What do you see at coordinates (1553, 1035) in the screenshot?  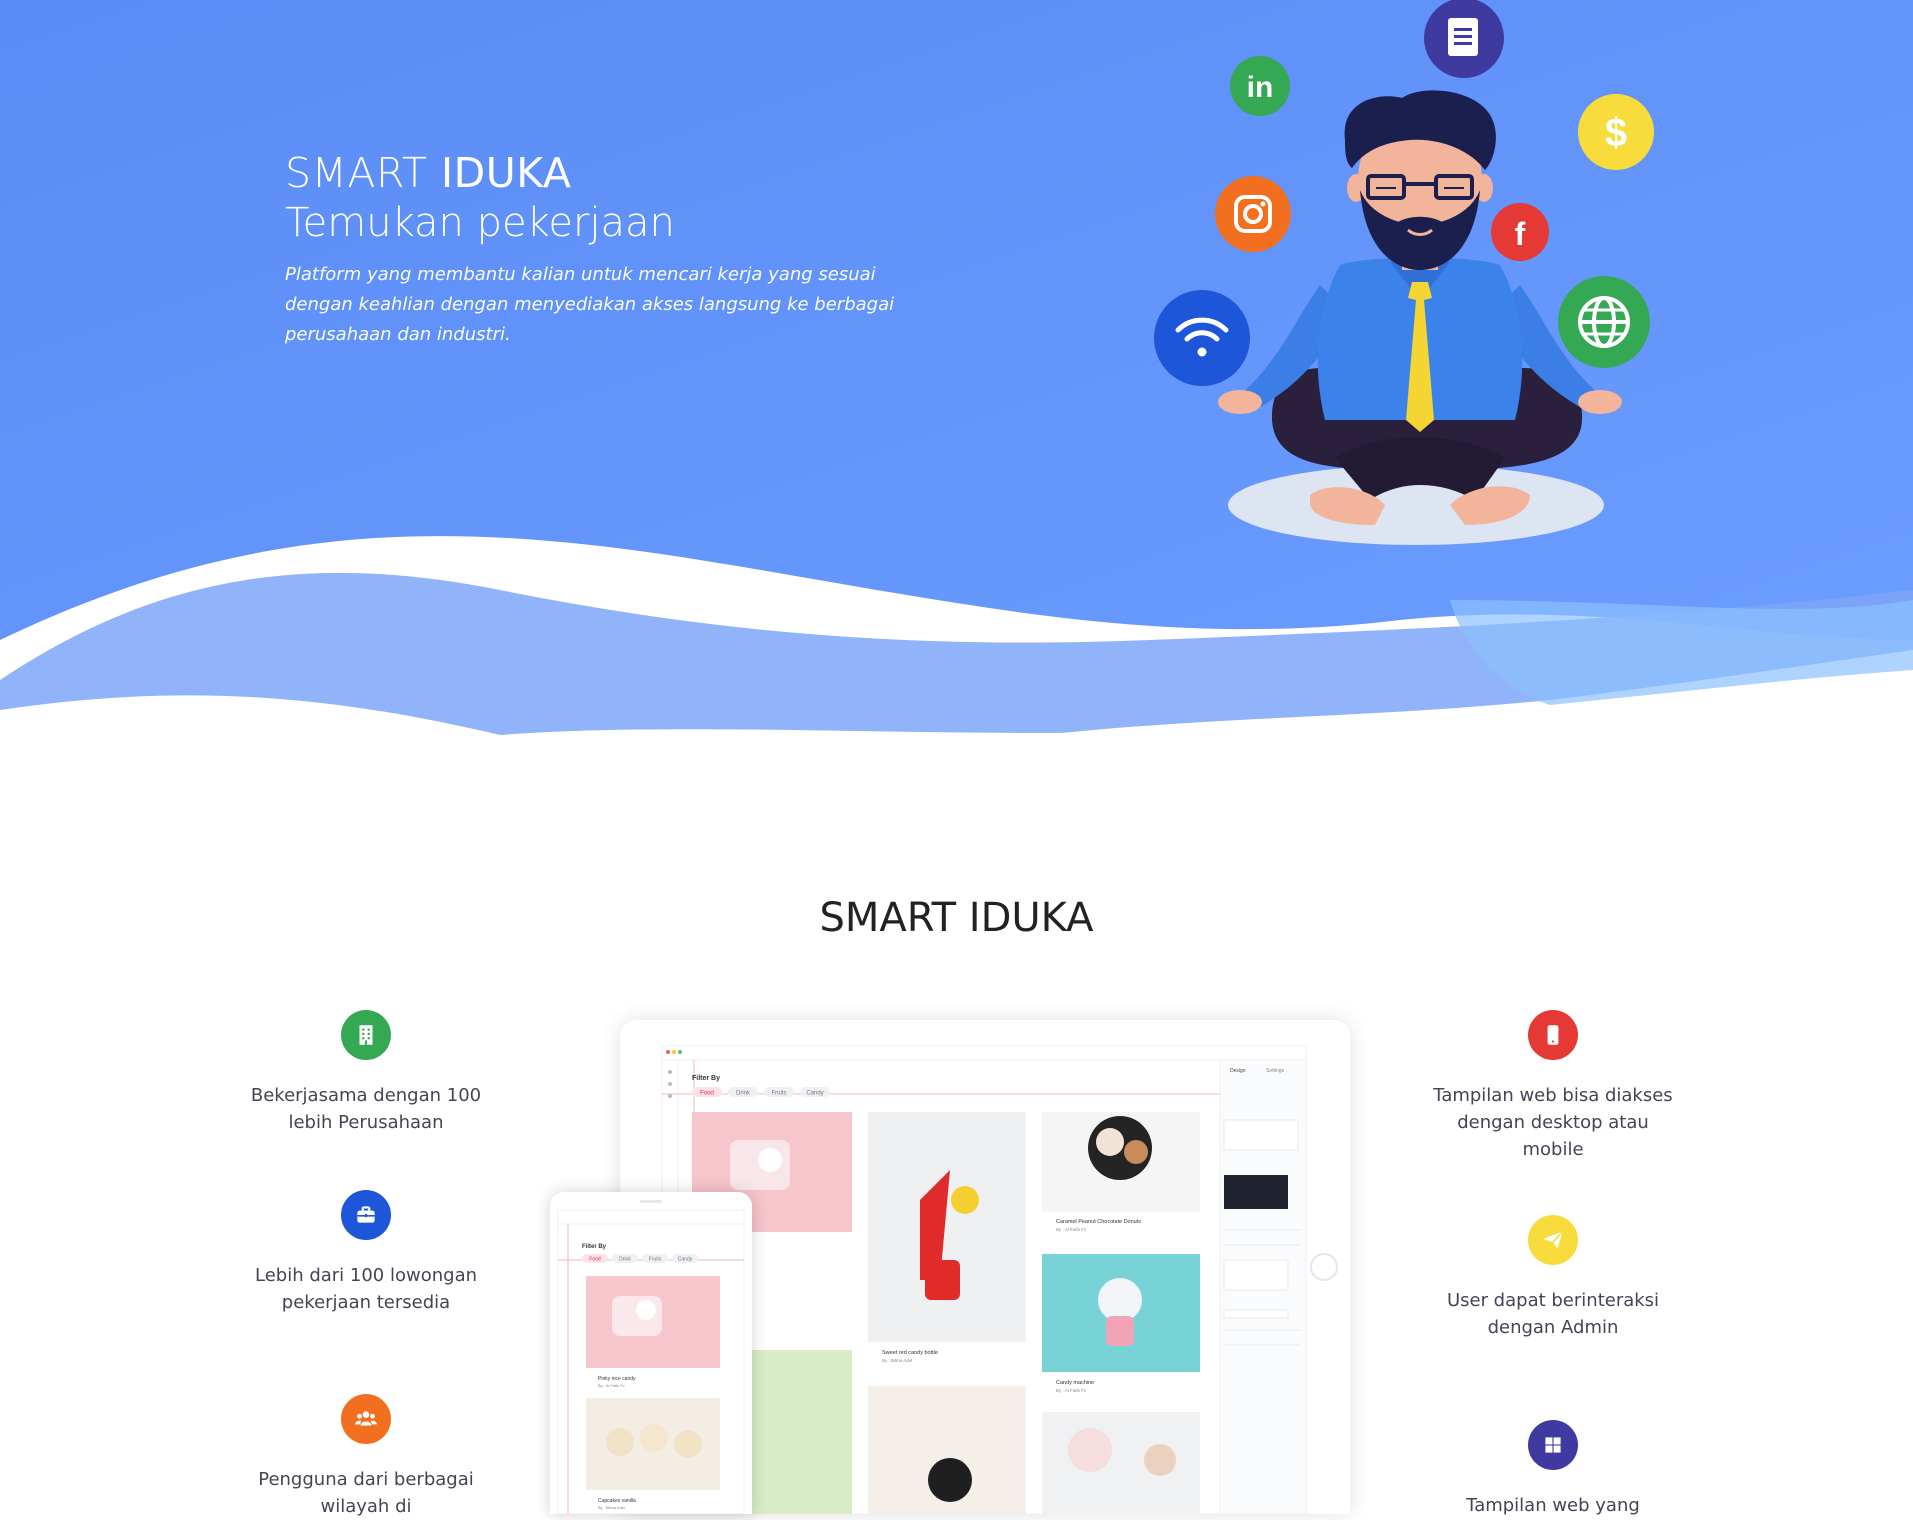 I see `mobile-icon` at bounding box center [1553, 1035].